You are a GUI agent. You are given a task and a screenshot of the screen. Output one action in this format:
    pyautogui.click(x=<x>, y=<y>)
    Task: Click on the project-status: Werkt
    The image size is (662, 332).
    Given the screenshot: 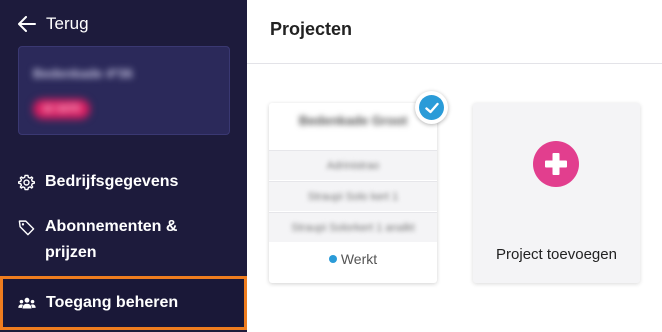 What is the action you would take?
    pyautogui.click(x=353, y=259)
    